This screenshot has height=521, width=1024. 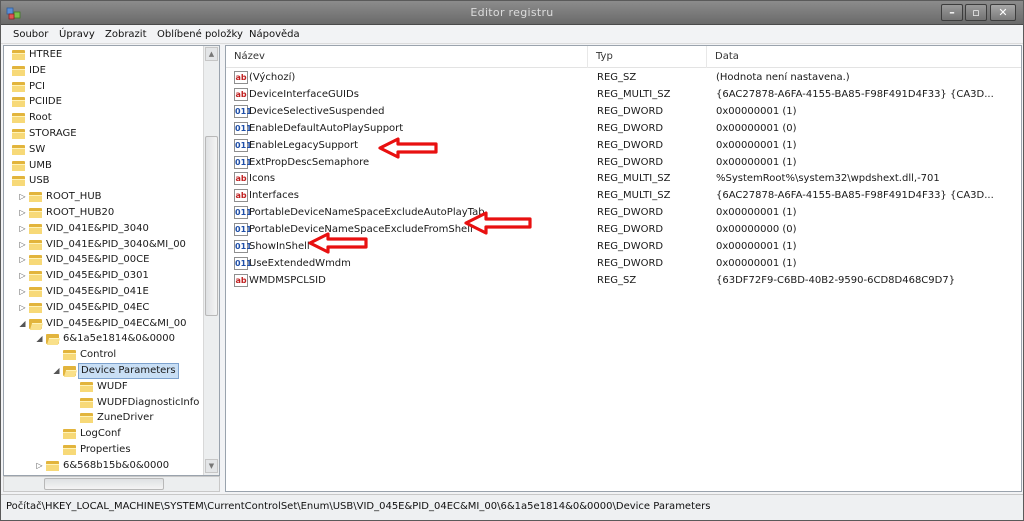 I want to click on tree-node: LogConf, so click(x=103, y=434).